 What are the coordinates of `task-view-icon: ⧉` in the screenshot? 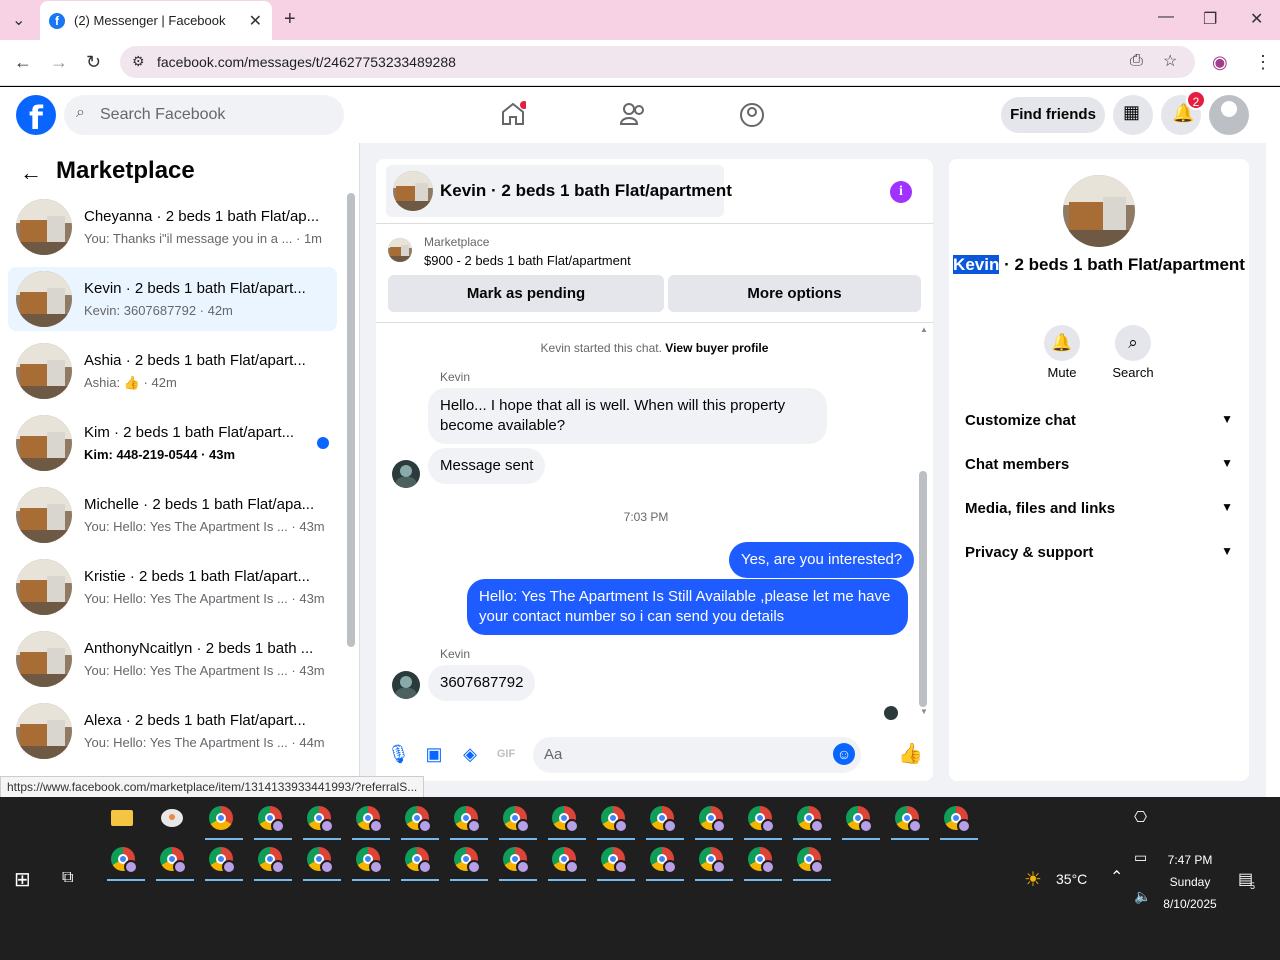 It's located at (67, 878).